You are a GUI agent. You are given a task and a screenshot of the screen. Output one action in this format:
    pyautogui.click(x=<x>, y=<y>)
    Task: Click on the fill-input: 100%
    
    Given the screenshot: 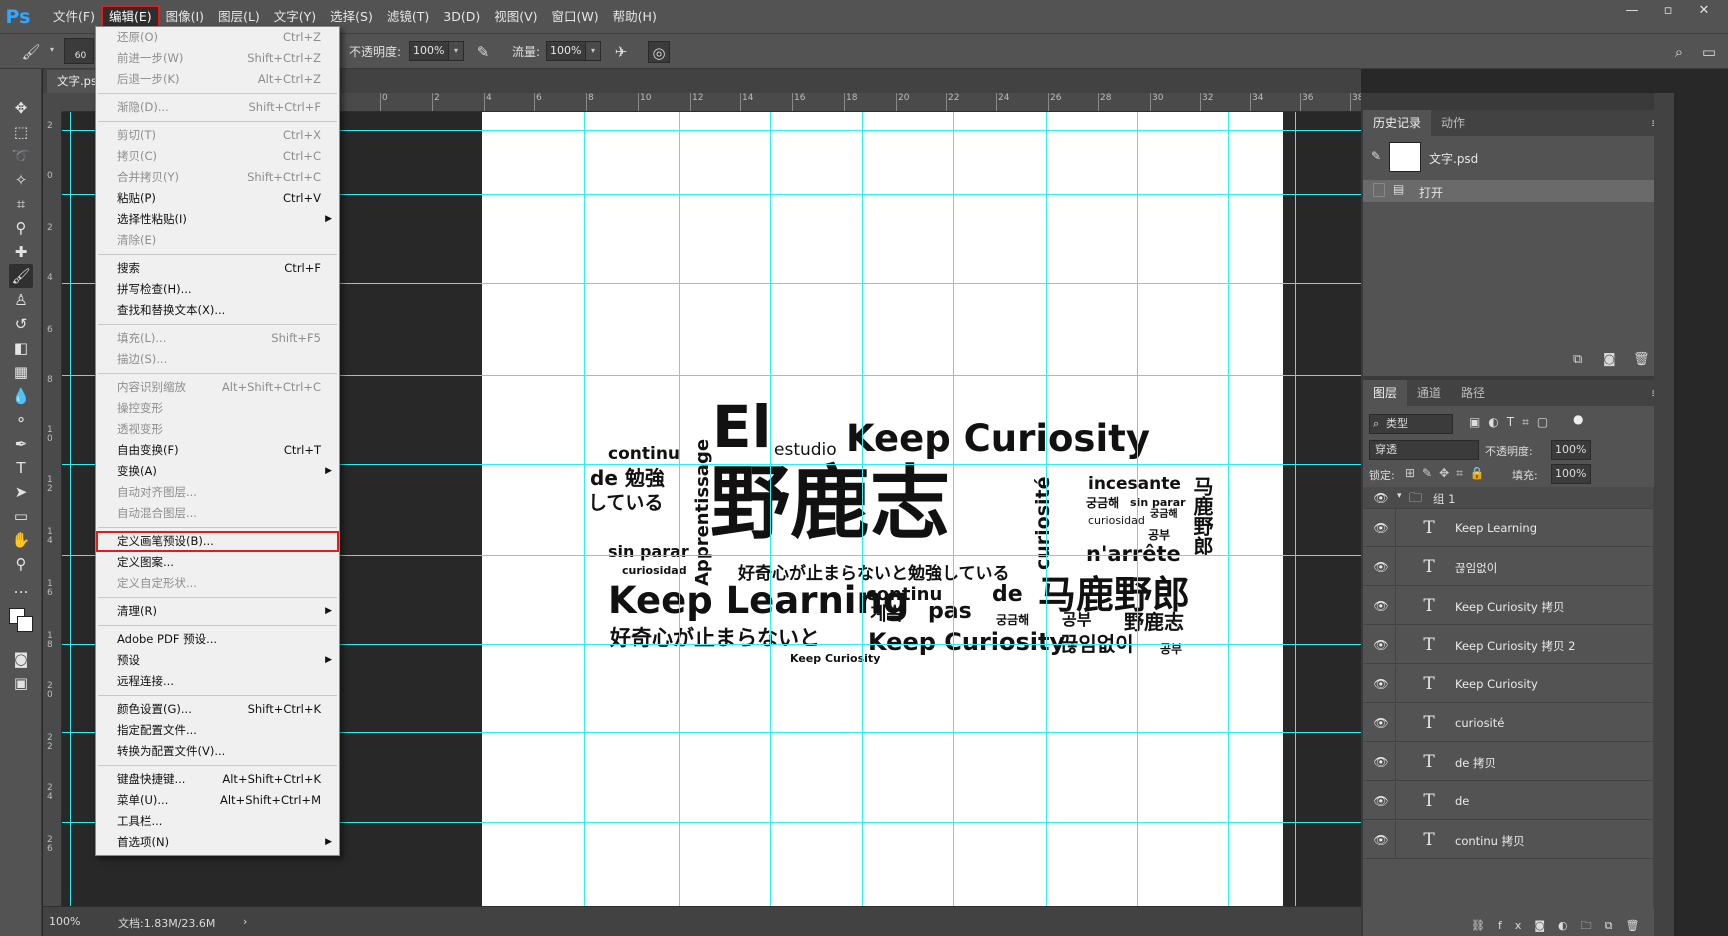 What is the action you would take?
    pyautogui.click(x=1571, y=474)
    